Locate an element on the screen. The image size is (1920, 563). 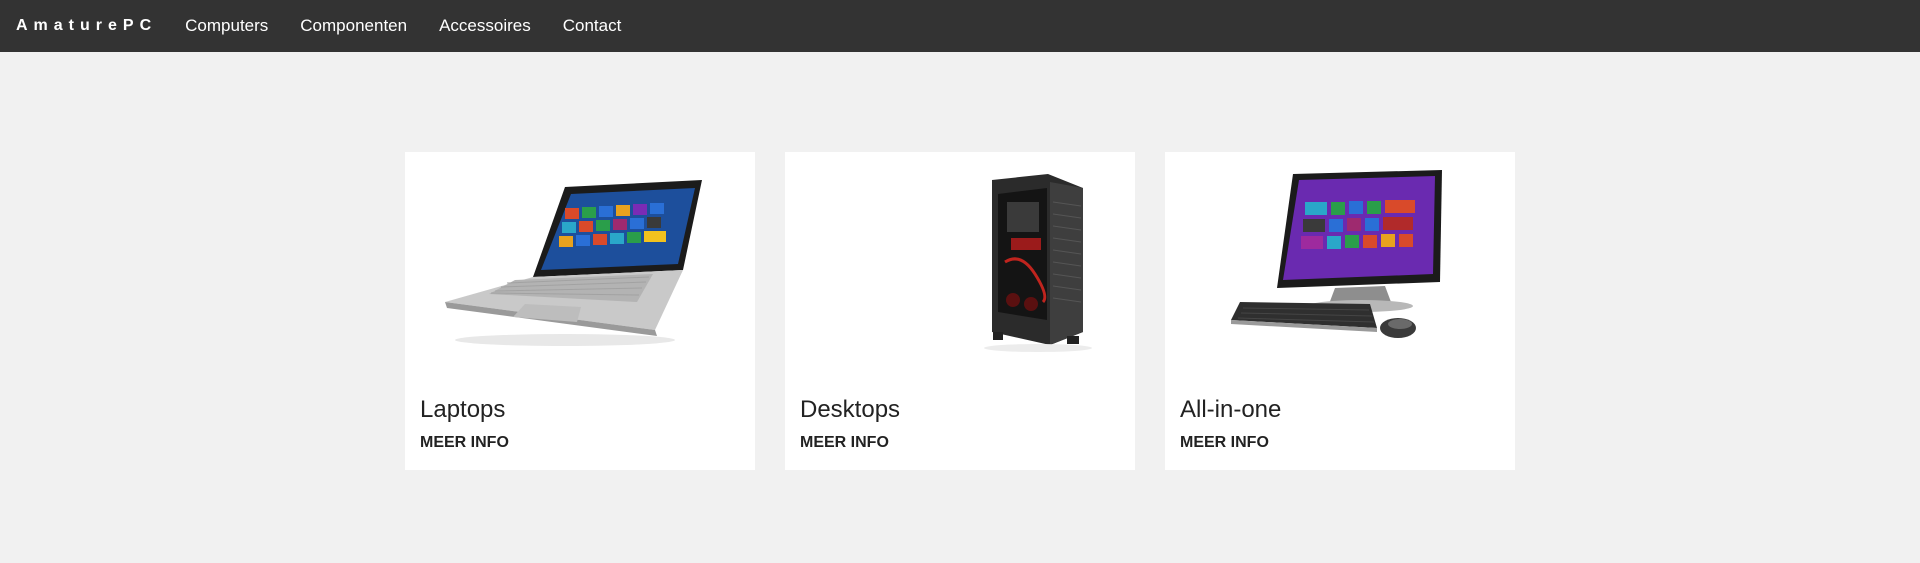
nav-link-componenten: Componenten is located at coordinates (353, 26).